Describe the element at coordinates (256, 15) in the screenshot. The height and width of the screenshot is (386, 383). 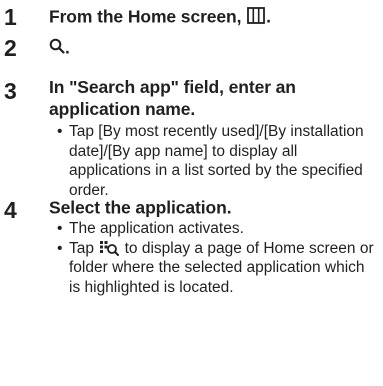
I see `apps-grid-icon` at that location.